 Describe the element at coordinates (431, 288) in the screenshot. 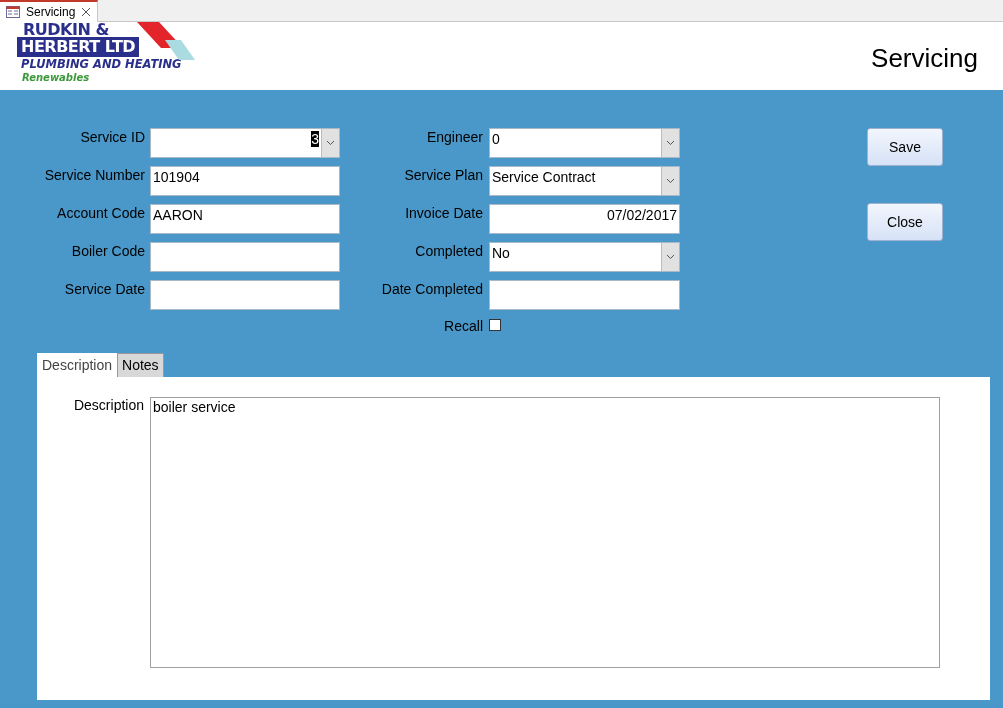

I see `field-label: Date Completed` at that location.